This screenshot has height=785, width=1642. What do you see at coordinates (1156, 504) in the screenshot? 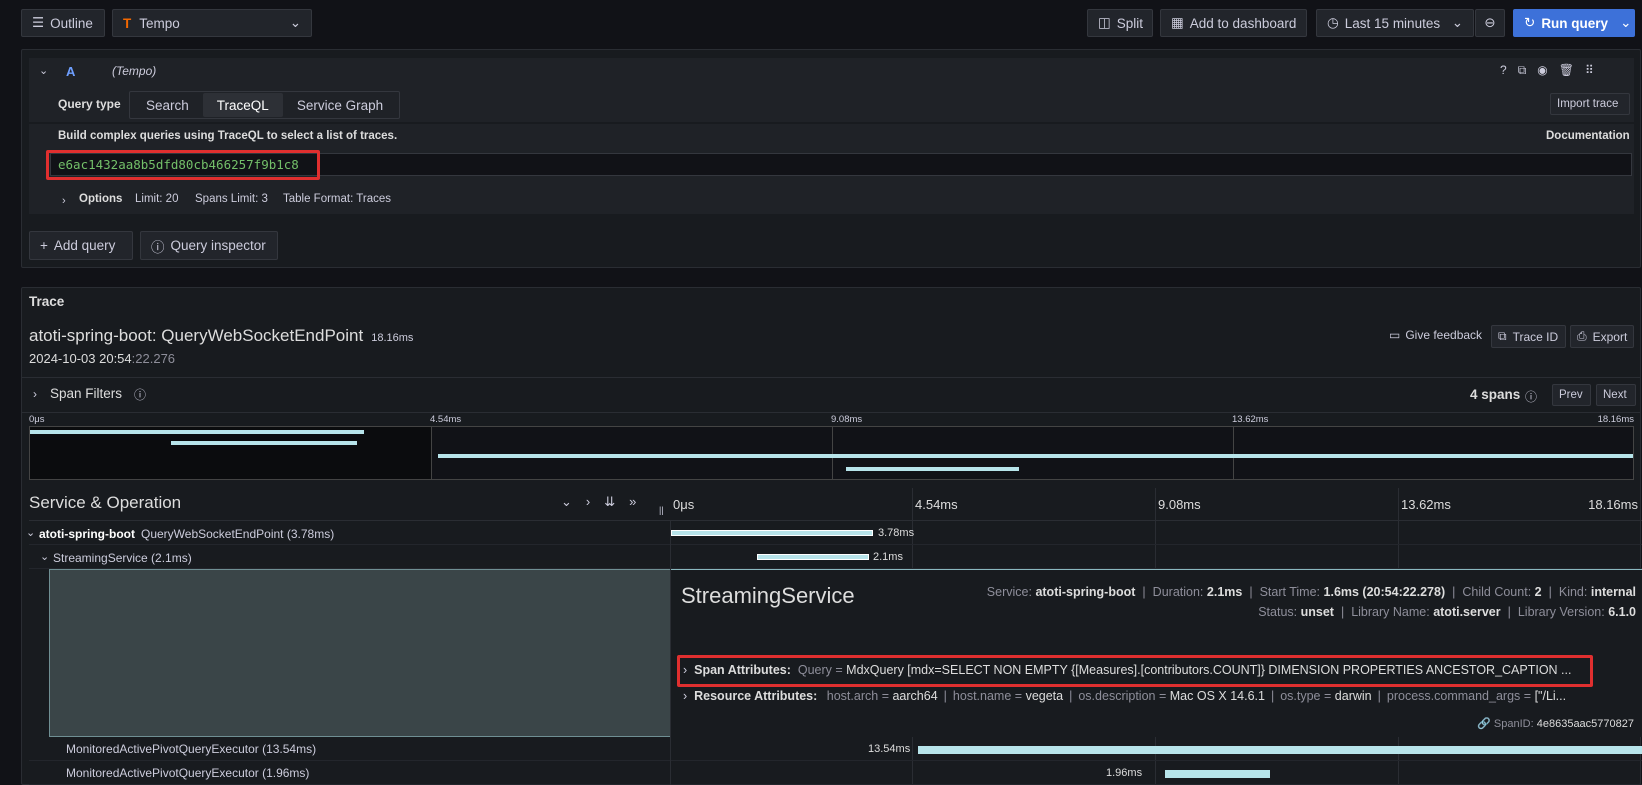
I see `timeline-ticks: 0μs 4.54ms 9.08ms 13.62ms 18.16ms` at bounding box center [1156, 504].